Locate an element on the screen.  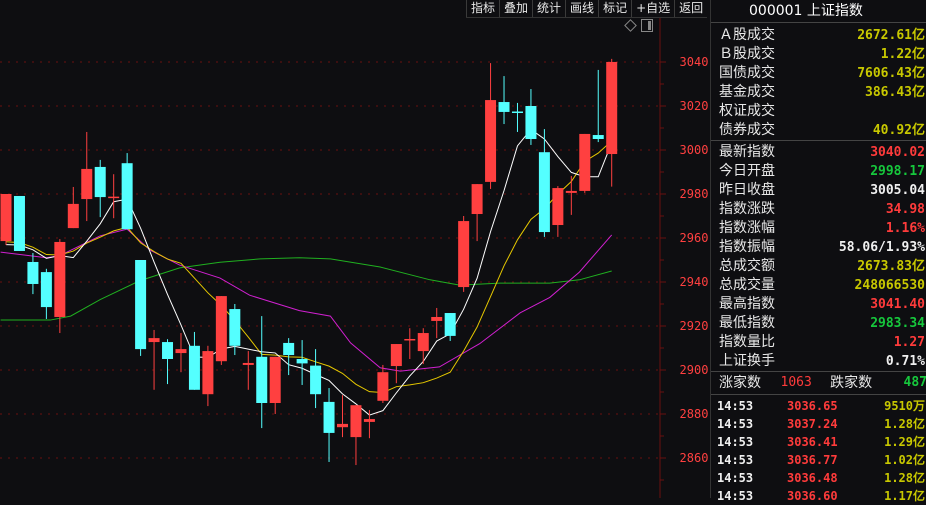
mark-button: 标记 is located at coordinates (614, 8).